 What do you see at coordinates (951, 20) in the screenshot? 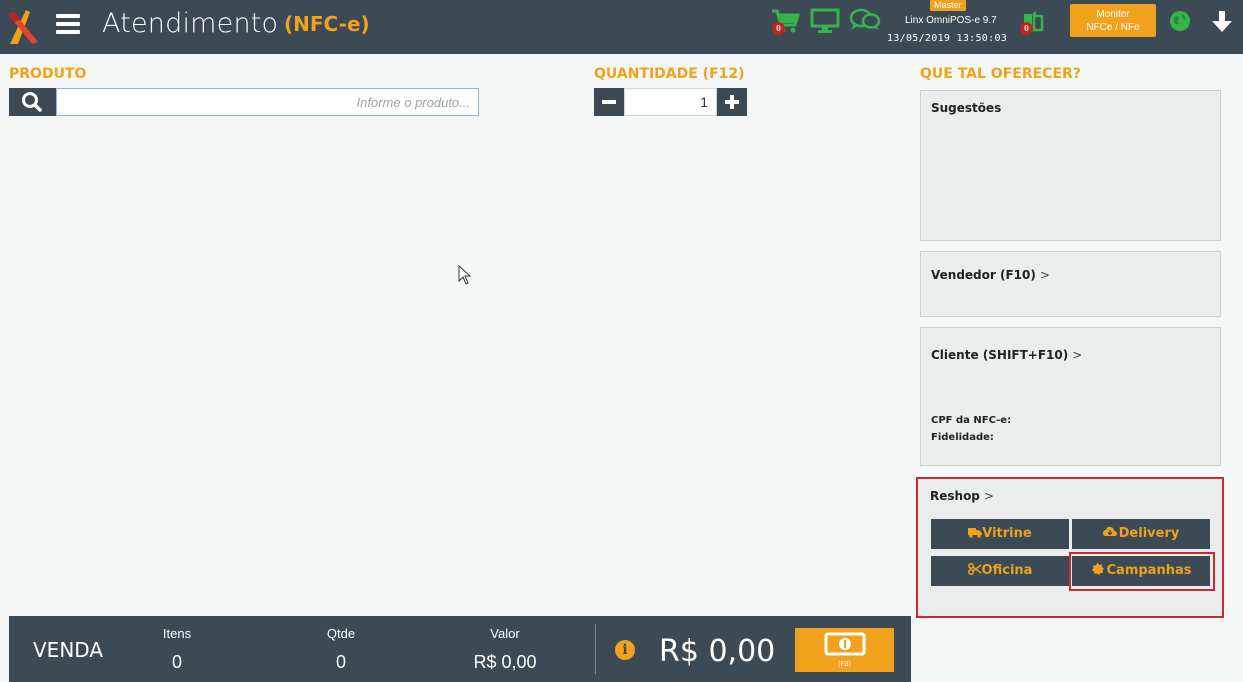
I see `system-name: Linx OmniPOS-e 9.7` at bounding box center [951, 20].